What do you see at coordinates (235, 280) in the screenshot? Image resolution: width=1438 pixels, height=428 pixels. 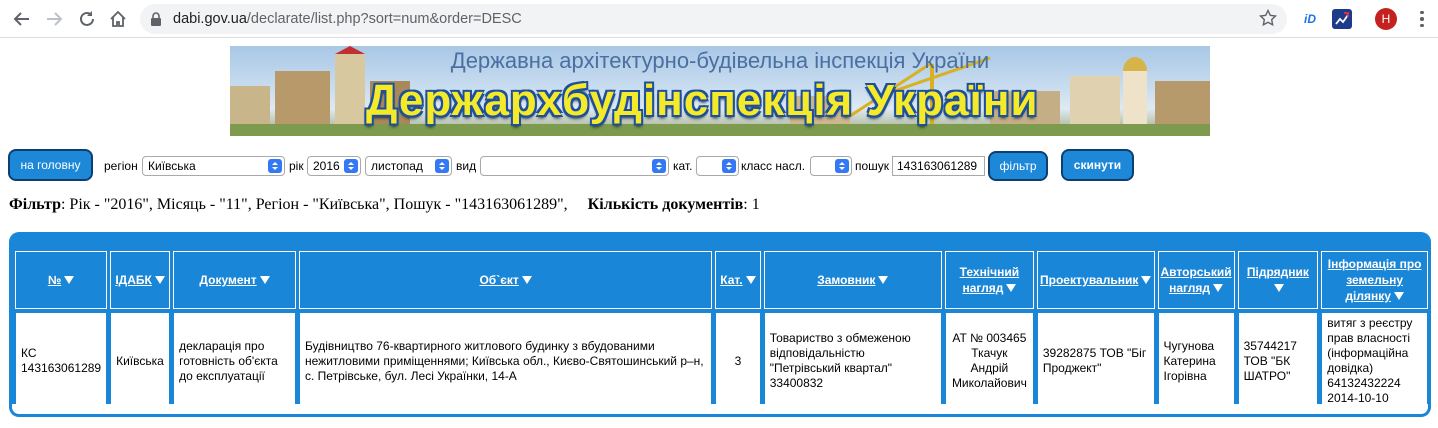 I see `column-header-document: Документ` at bounding box center [235, 280].